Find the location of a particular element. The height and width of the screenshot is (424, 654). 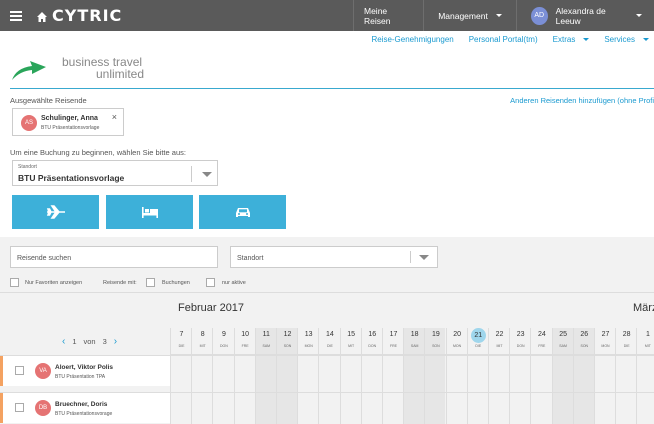

day-number: 25 is located at coordinates (563, 334).